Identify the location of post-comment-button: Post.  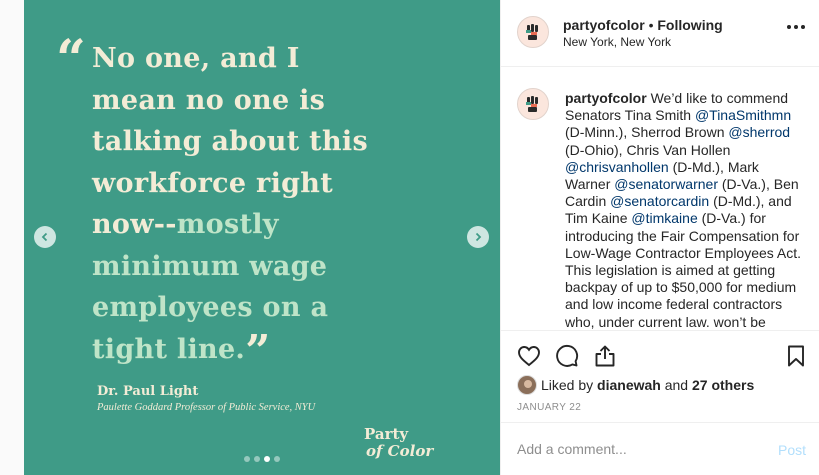
(792, 450).